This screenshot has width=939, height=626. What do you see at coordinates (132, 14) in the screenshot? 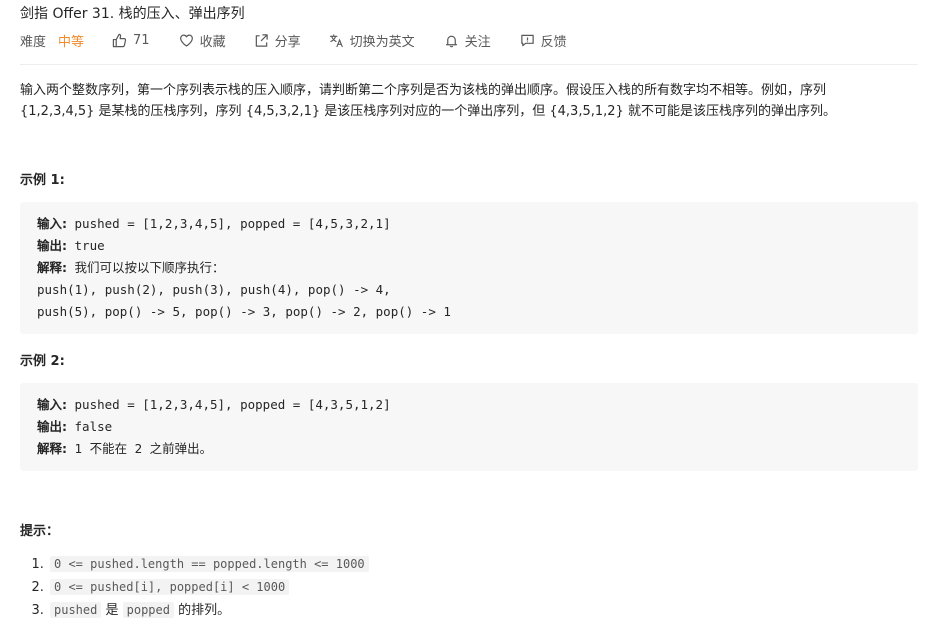
I see `problem-title: 剑指 Offer 31. 栈的压入、弹出序列` at bounding box center [132, 14].